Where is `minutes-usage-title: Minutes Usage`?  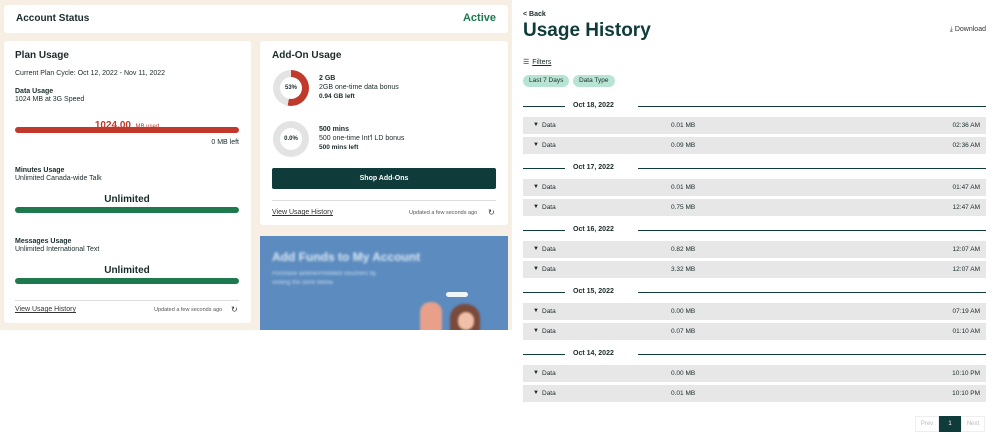 minutes-usage-title: Minutes Usage is located at coordinates (40, 170).